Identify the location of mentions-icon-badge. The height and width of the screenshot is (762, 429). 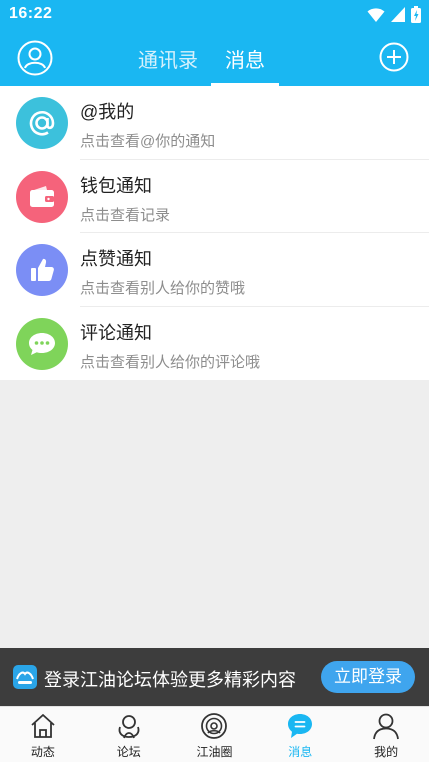
(42, 123).